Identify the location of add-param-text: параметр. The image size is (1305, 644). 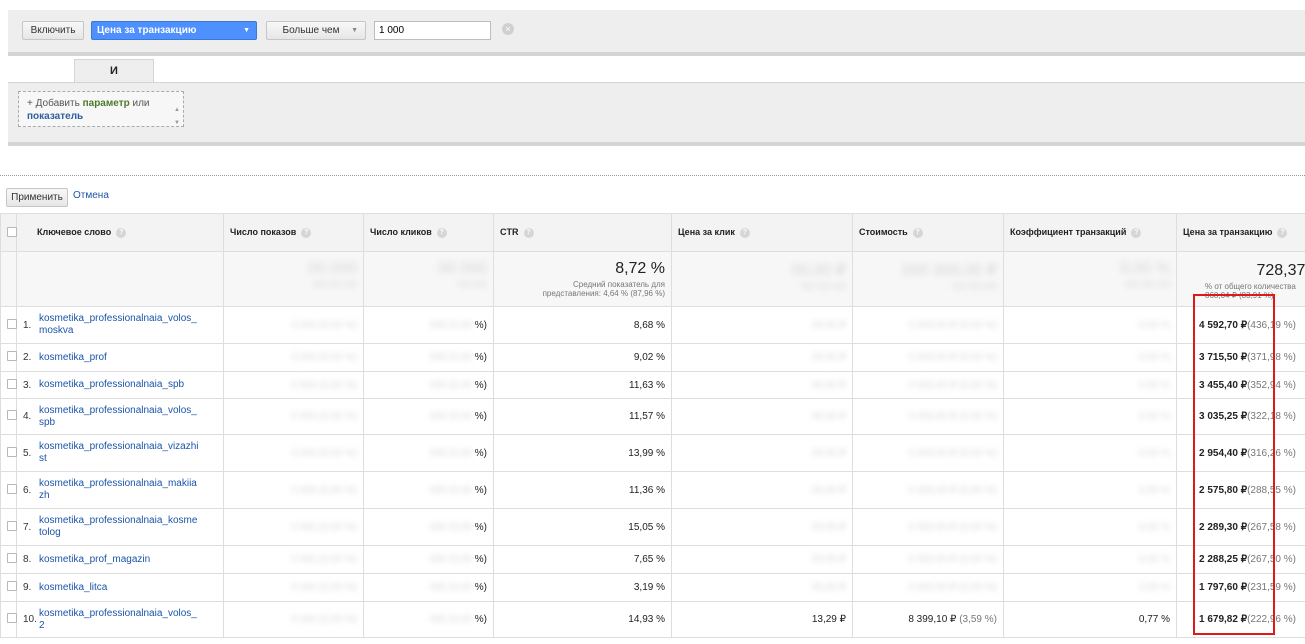
(106, 103).